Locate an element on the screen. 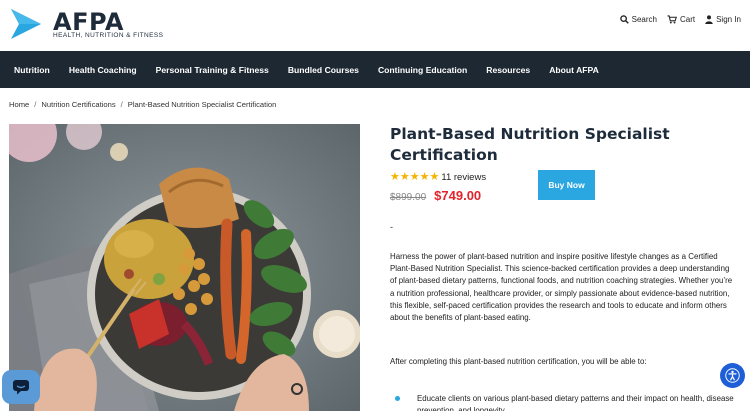  reviews-count: 11 reviews is located at coordinates (463, 177).